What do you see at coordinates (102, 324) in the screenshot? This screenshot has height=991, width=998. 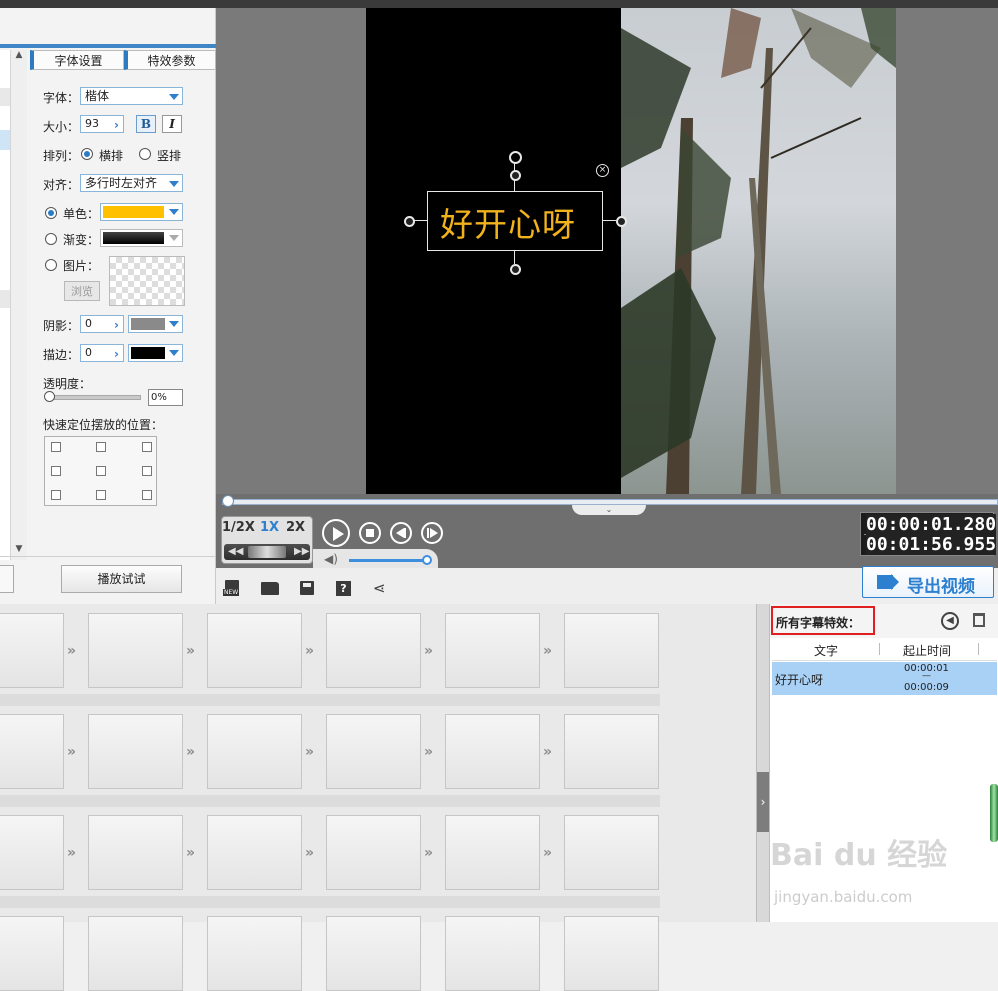 I see `shadow-stepper: 0 ›` at bounding box center [102, 324].